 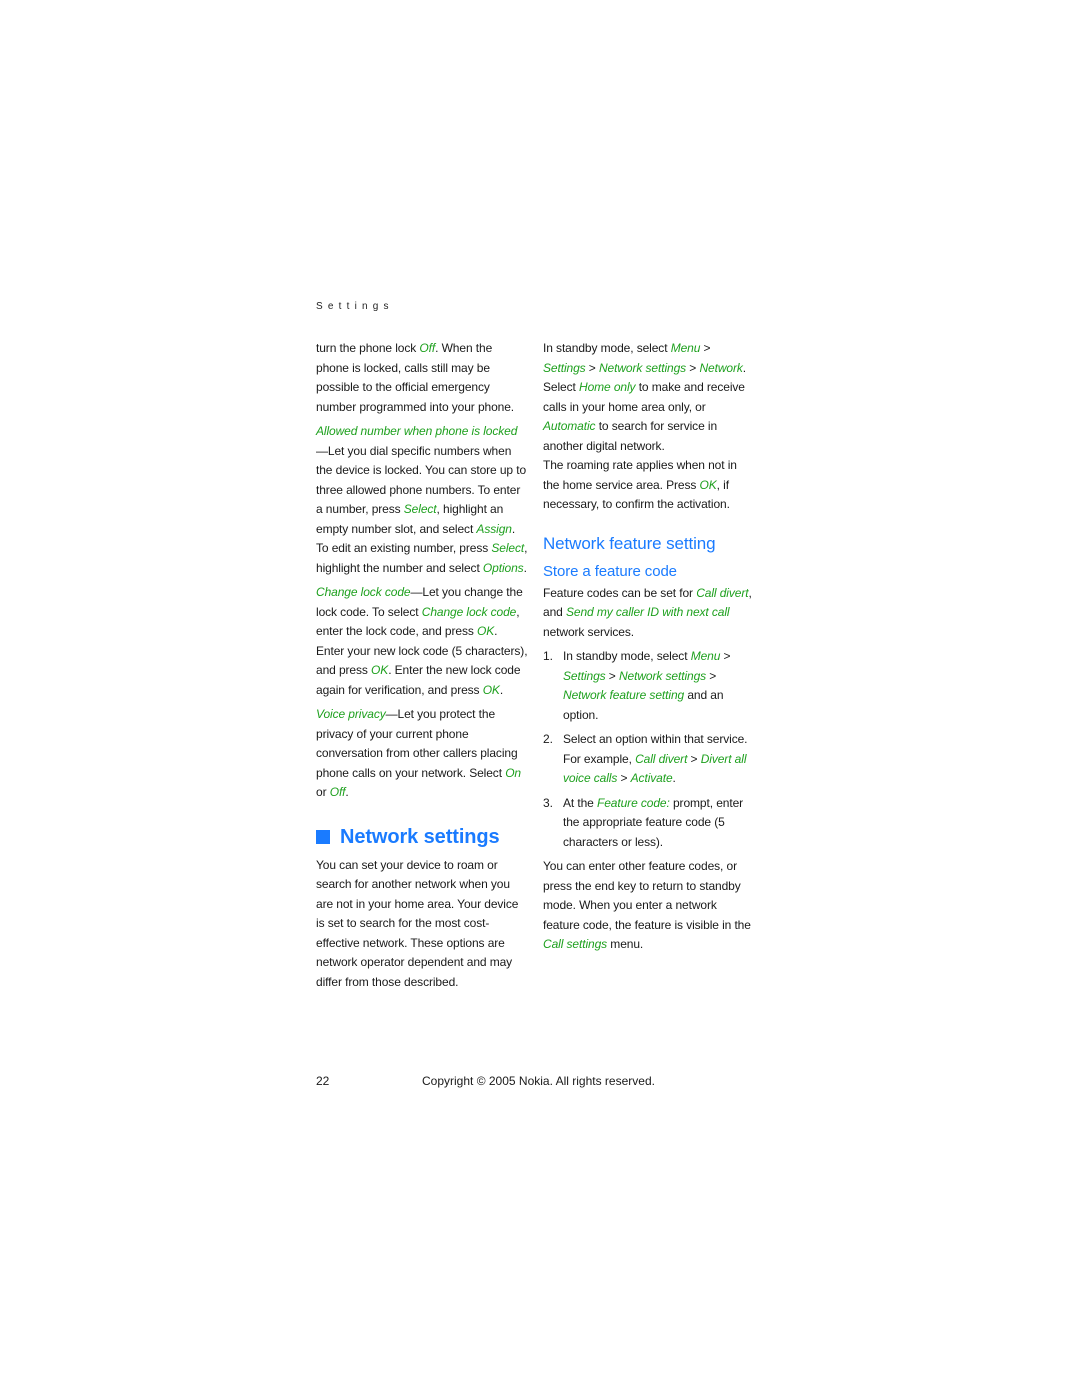 I want to click on keyword: Call settings, so click(x=575, y=944).